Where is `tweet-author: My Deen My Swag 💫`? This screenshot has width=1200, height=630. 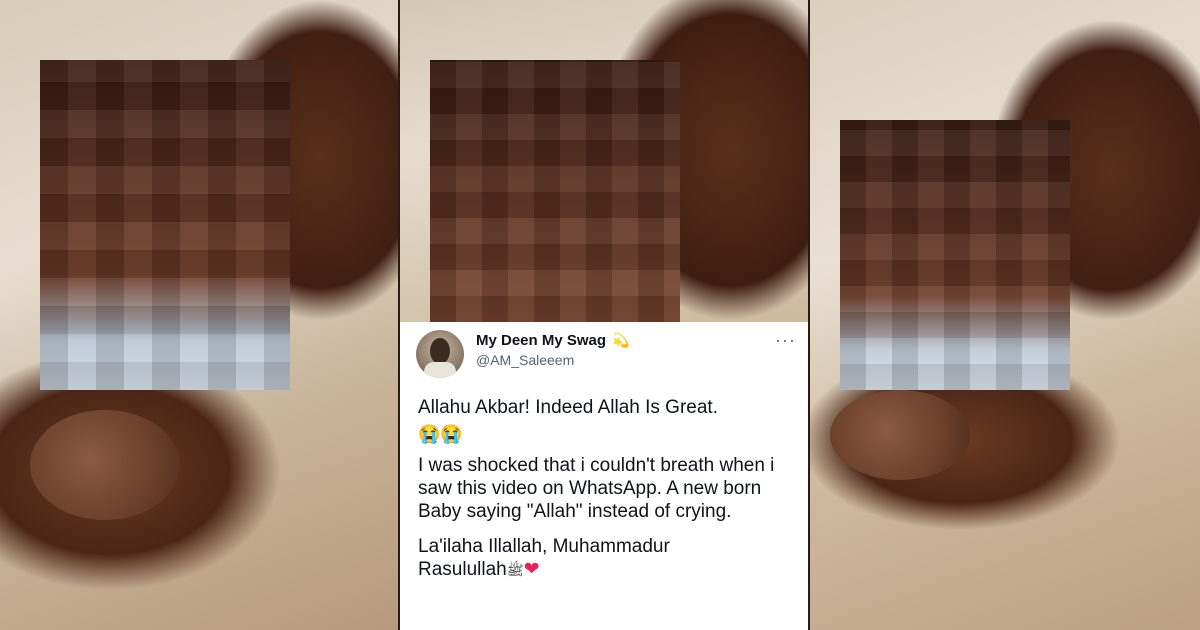
tweet-author: My Deen My Swag 💫 is located at coordinates (552, 340).